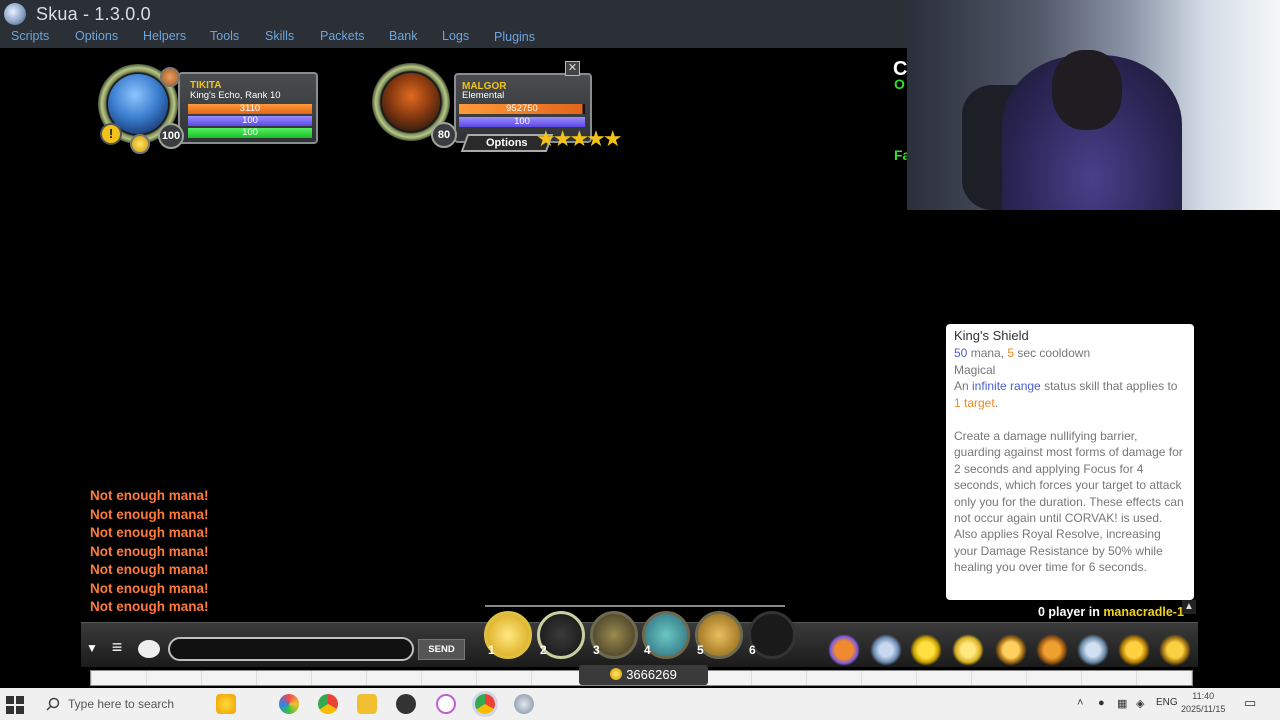 Image resolution: width=1280 pixels, height=720 pixels. Describe the element at coordinates (975, 369) in the screenshot. I see `tooltip-type: Magical` at that location.